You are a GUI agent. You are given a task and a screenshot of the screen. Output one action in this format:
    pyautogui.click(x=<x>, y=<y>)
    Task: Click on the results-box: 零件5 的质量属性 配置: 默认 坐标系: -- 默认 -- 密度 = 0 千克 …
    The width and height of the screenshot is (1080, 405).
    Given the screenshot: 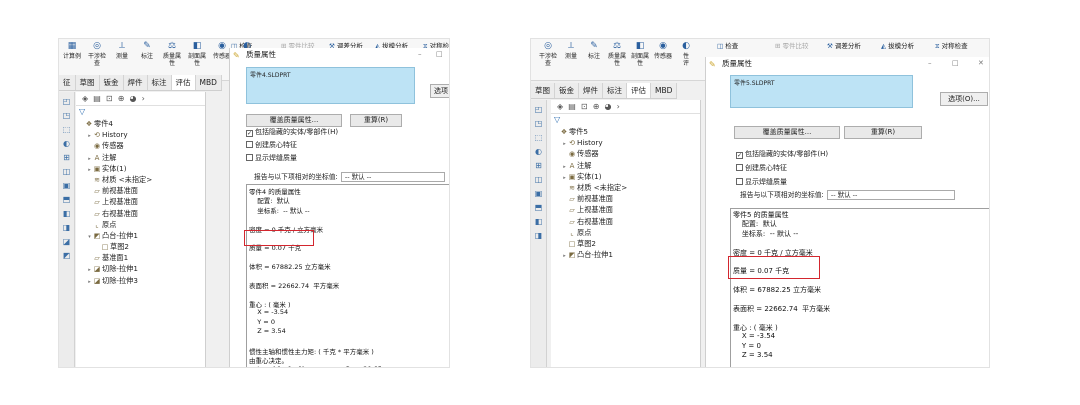 What is the action you would take?
    pyautogui.click(x=859, y=287)
    